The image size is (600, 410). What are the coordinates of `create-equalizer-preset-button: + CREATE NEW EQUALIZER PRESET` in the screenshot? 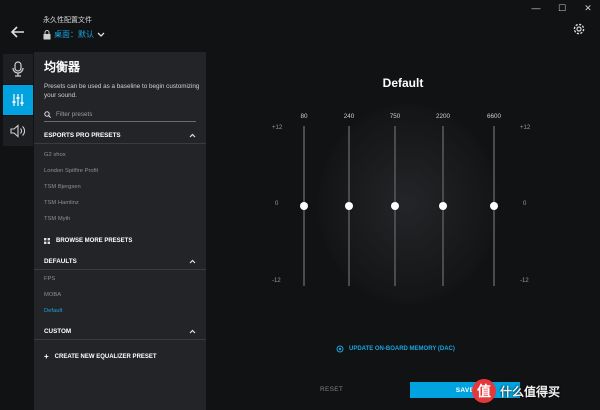 It's located at (100, 356).